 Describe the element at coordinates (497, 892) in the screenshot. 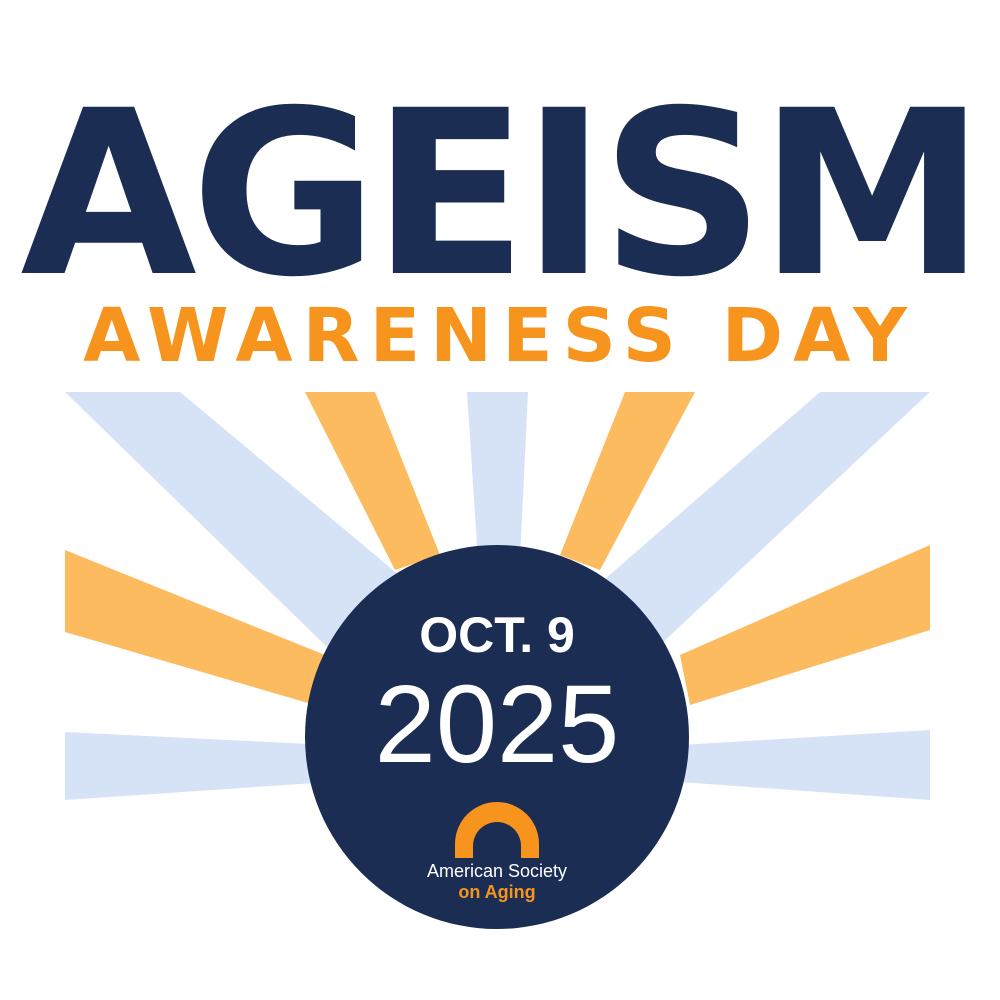

I see `organization-name-line2: on Aging` at that location.